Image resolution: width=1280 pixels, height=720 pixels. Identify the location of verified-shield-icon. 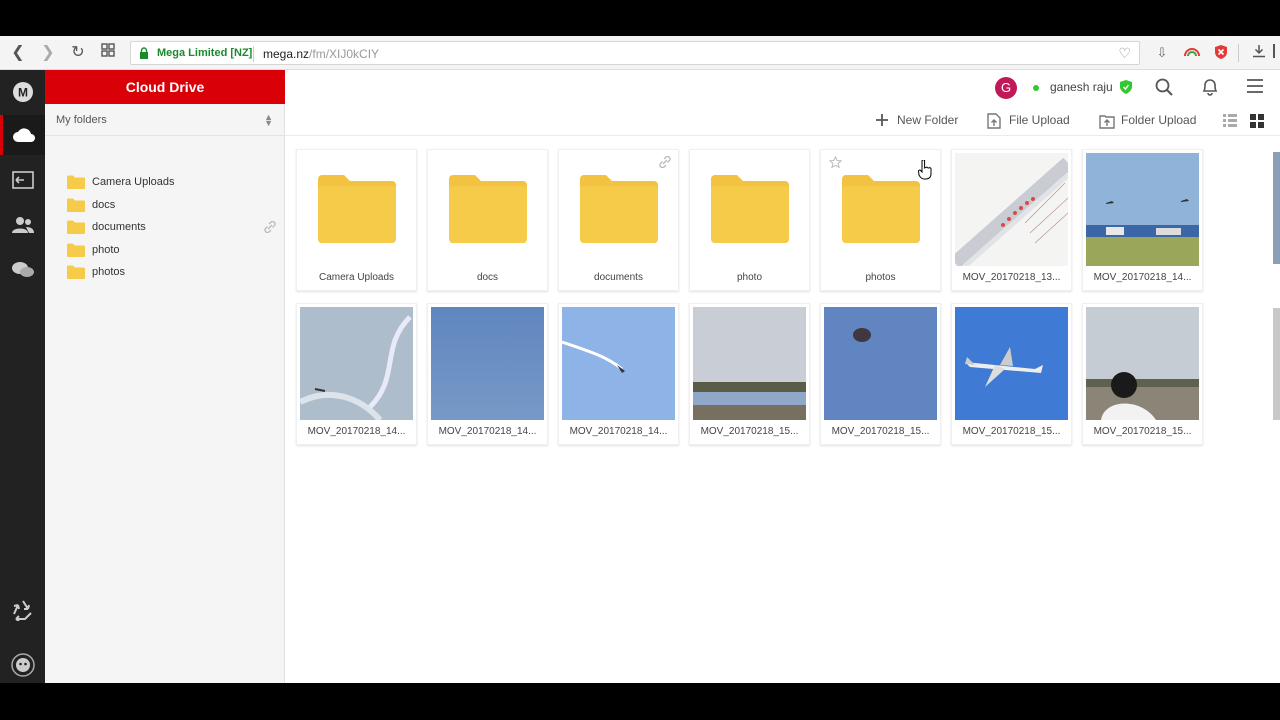
(1126, 87).